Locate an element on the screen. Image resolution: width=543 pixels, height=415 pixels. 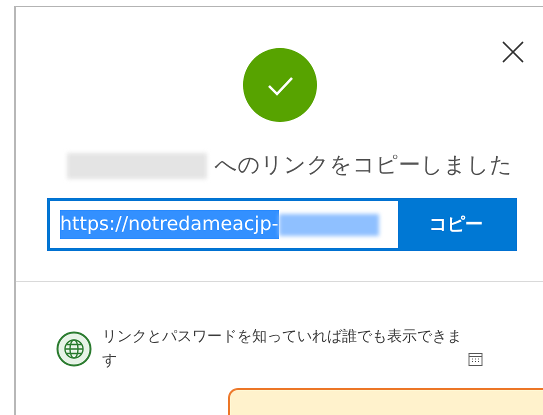
globe-icon is located at coordinates (74, 349).